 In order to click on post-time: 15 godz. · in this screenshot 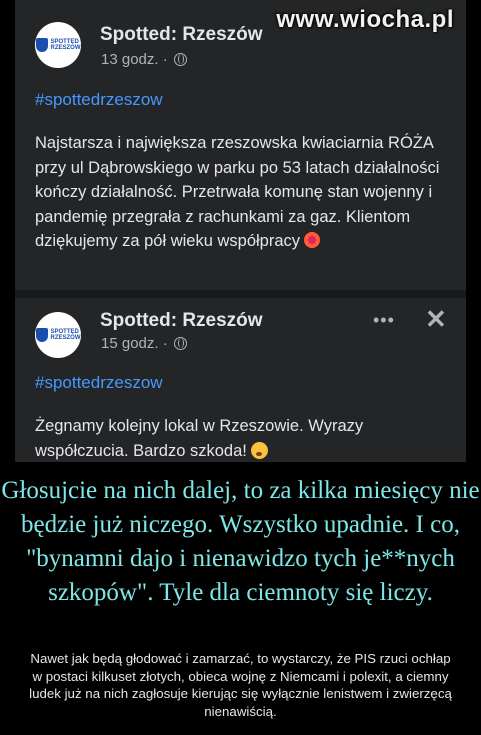, I will do `click(134, 343)`.